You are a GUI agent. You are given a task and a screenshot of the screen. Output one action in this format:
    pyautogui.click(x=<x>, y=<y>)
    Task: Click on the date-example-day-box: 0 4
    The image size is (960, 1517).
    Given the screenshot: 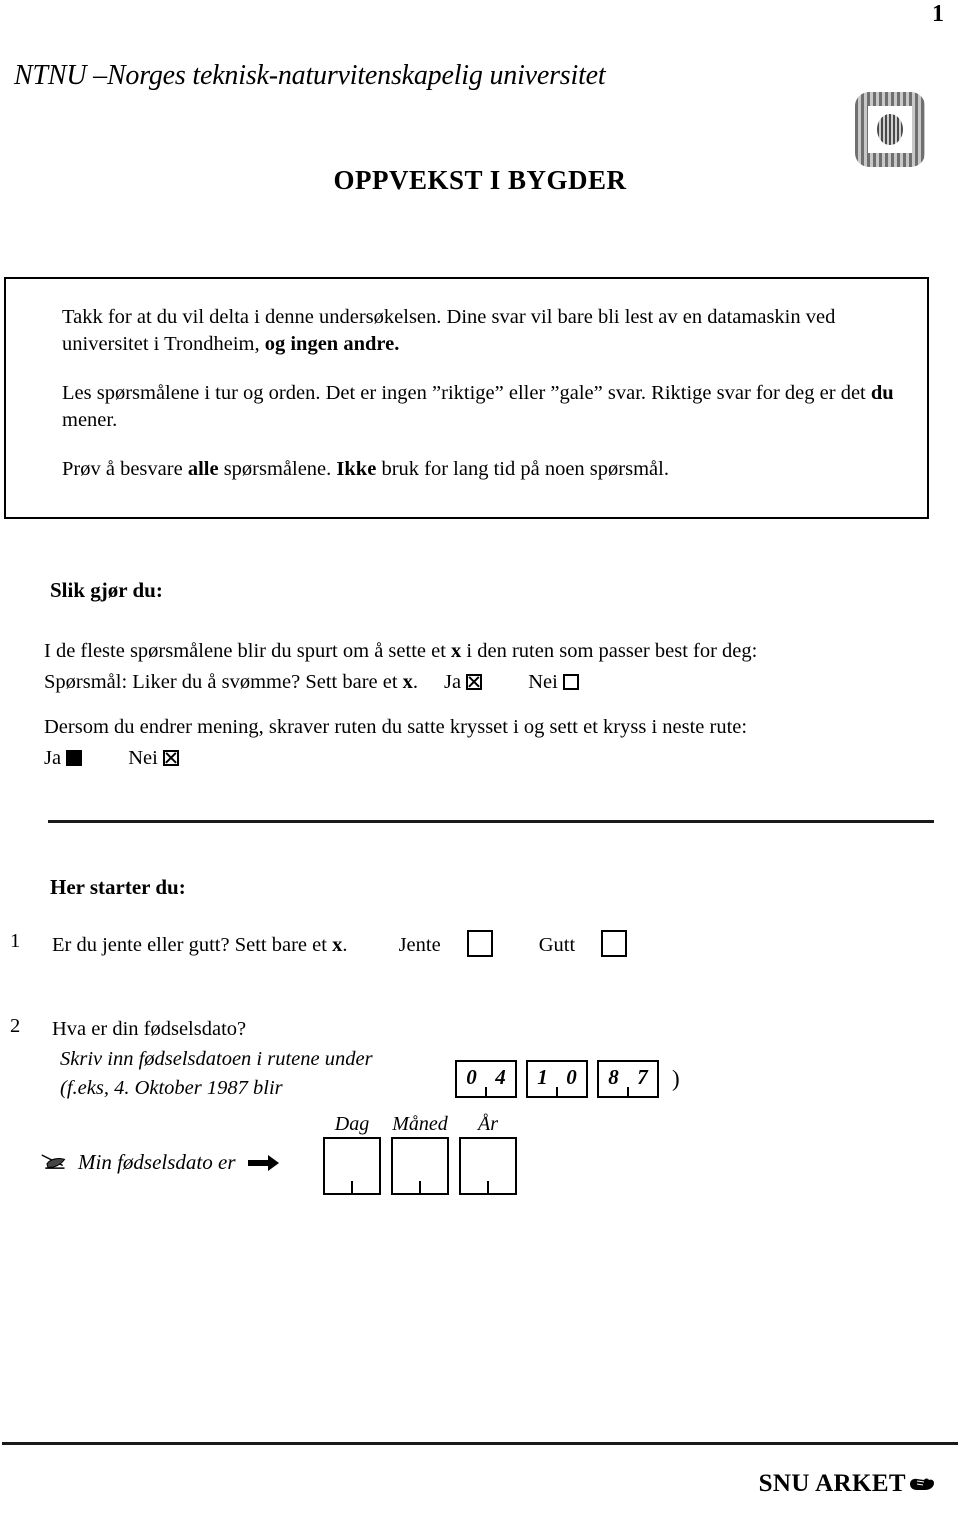 What is the action you would take?
    pyautogui.click(x=486, y=1079)
    